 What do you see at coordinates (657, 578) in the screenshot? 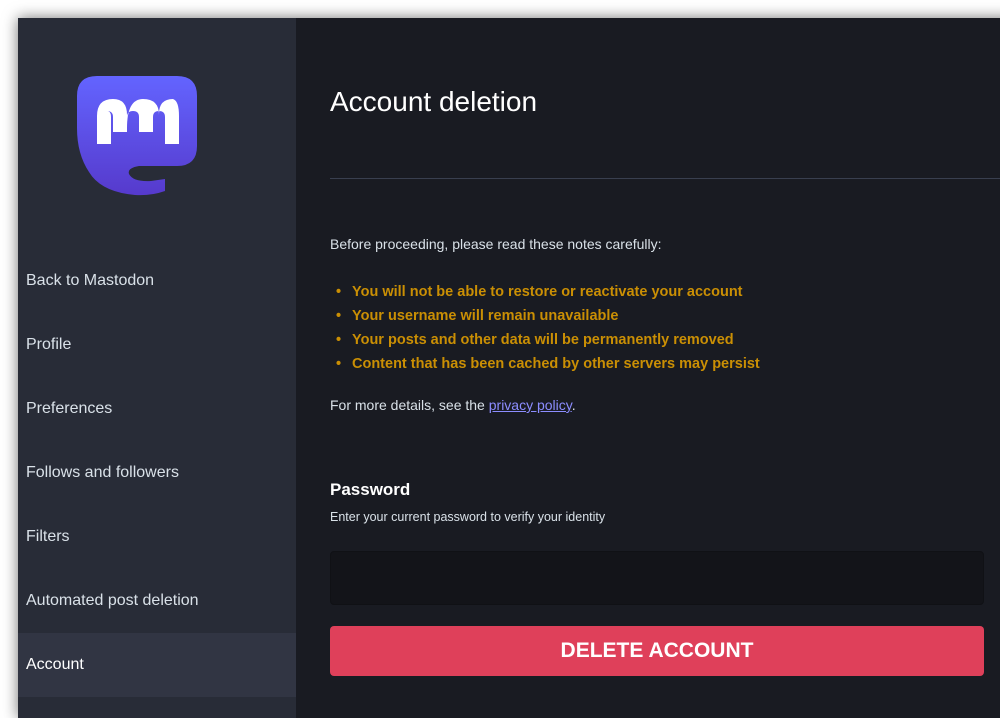
I see `password-field` at bounding box center [657, 578].